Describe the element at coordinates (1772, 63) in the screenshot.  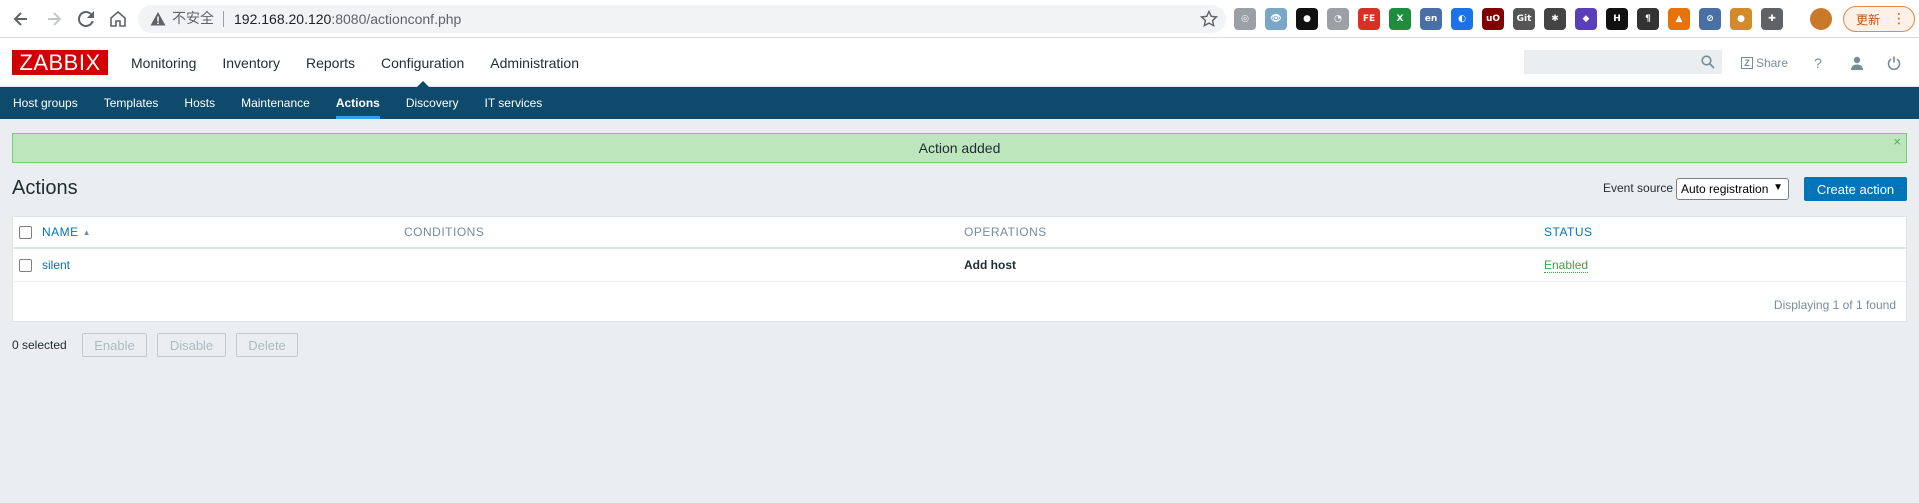
I see `share-label: Share` at that location.